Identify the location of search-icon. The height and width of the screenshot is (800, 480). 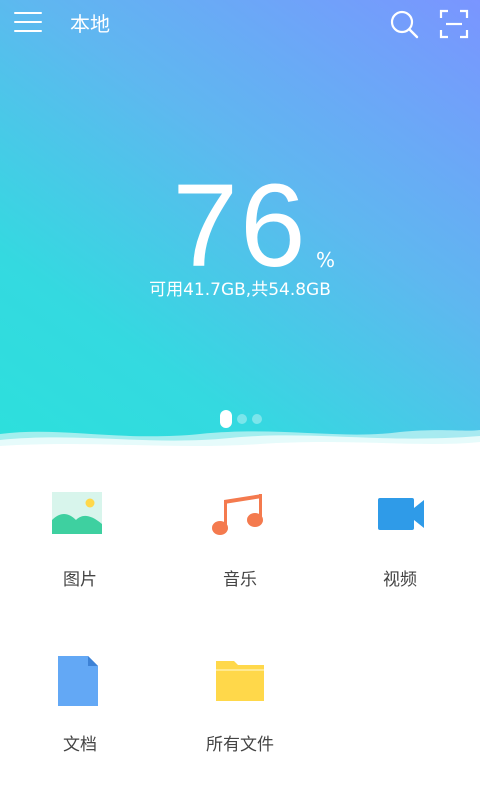
(404, 24).